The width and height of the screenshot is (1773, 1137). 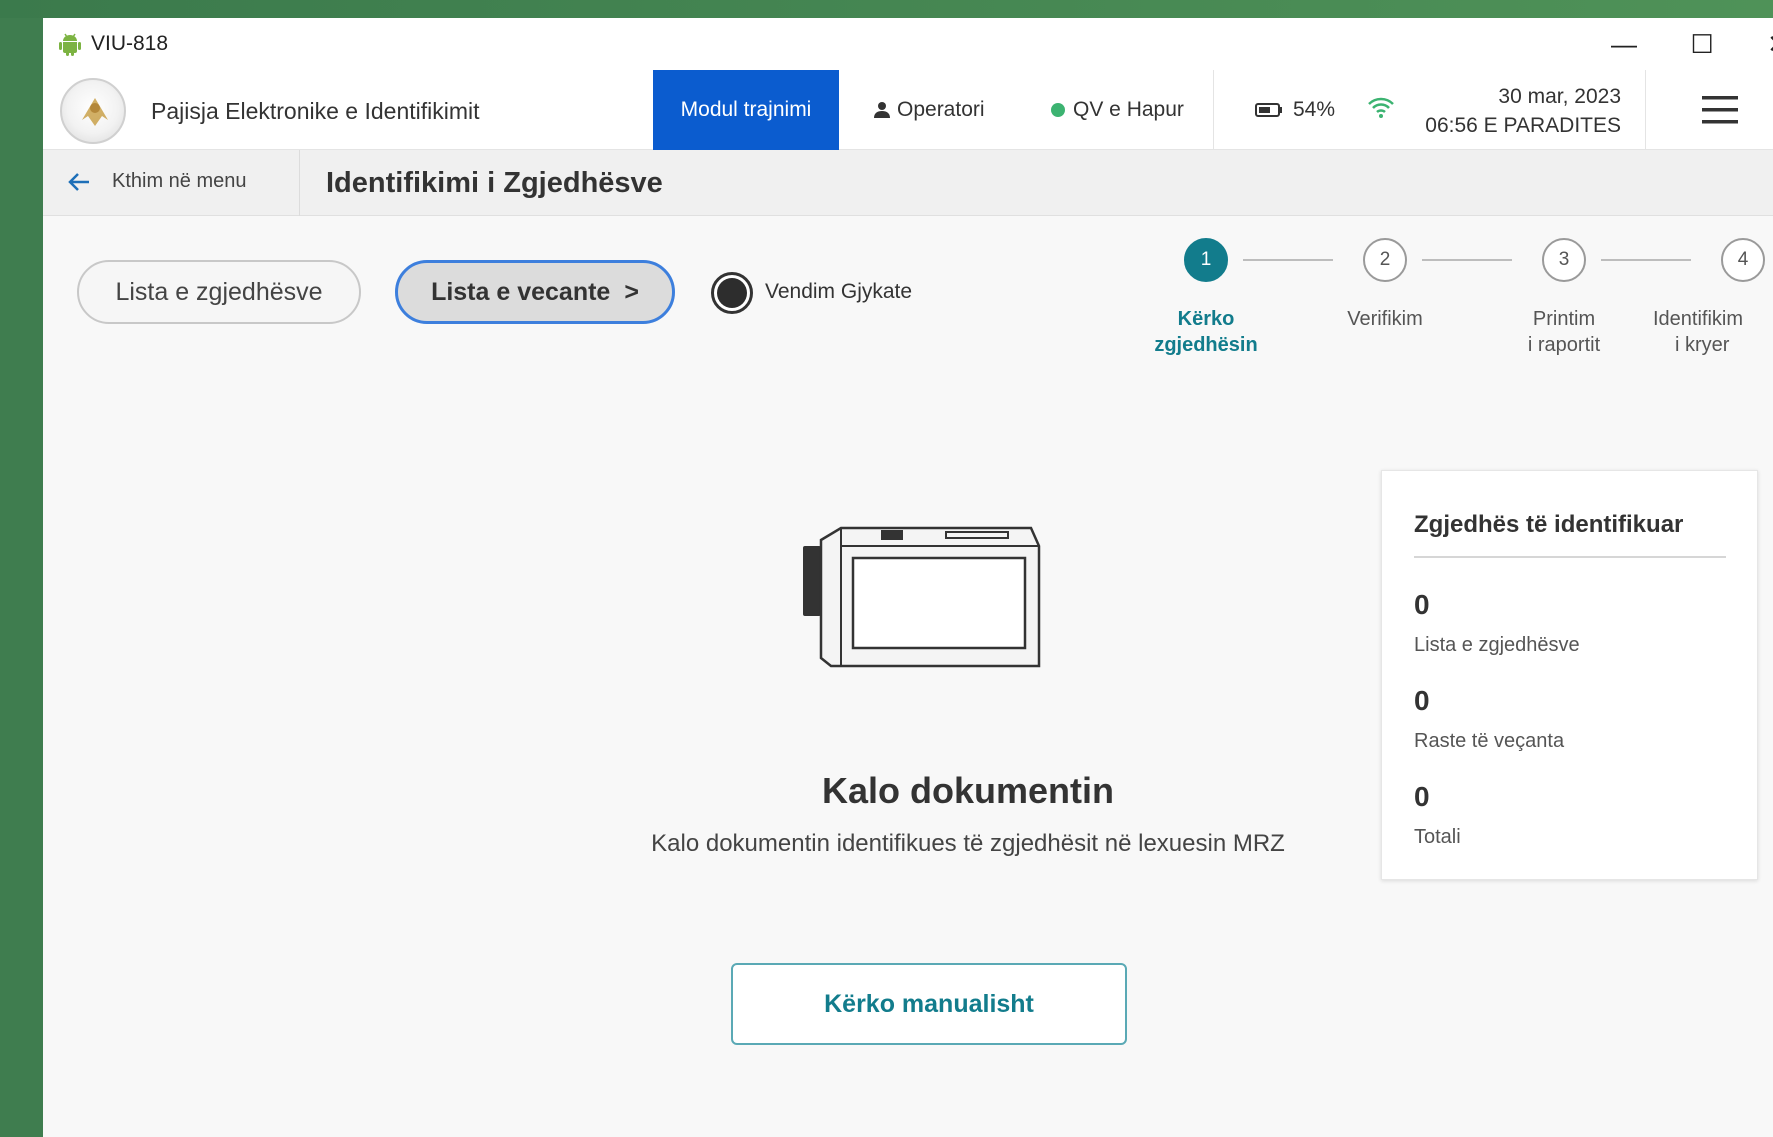 What do you see at coordinates (1489, 741) in the screenshot?
I see `stat-special-cases-label: Raste të veçanta` at bounding box center [1489, 741].